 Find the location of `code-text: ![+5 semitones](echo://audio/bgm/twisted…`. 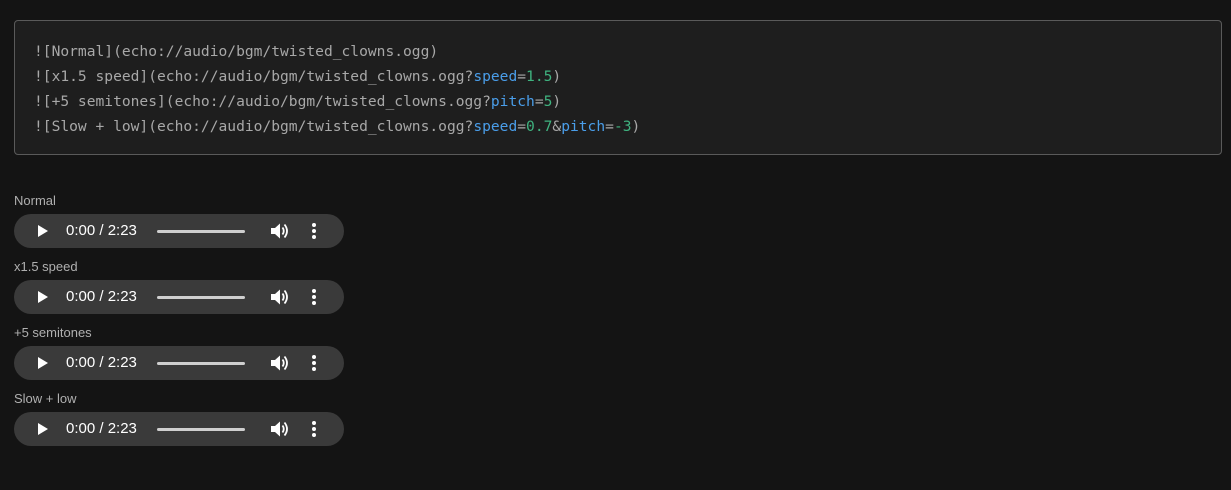

code-text: ![+5 semitones](echo://audio/bgm/twisted… is located at coordinates (262, 101).